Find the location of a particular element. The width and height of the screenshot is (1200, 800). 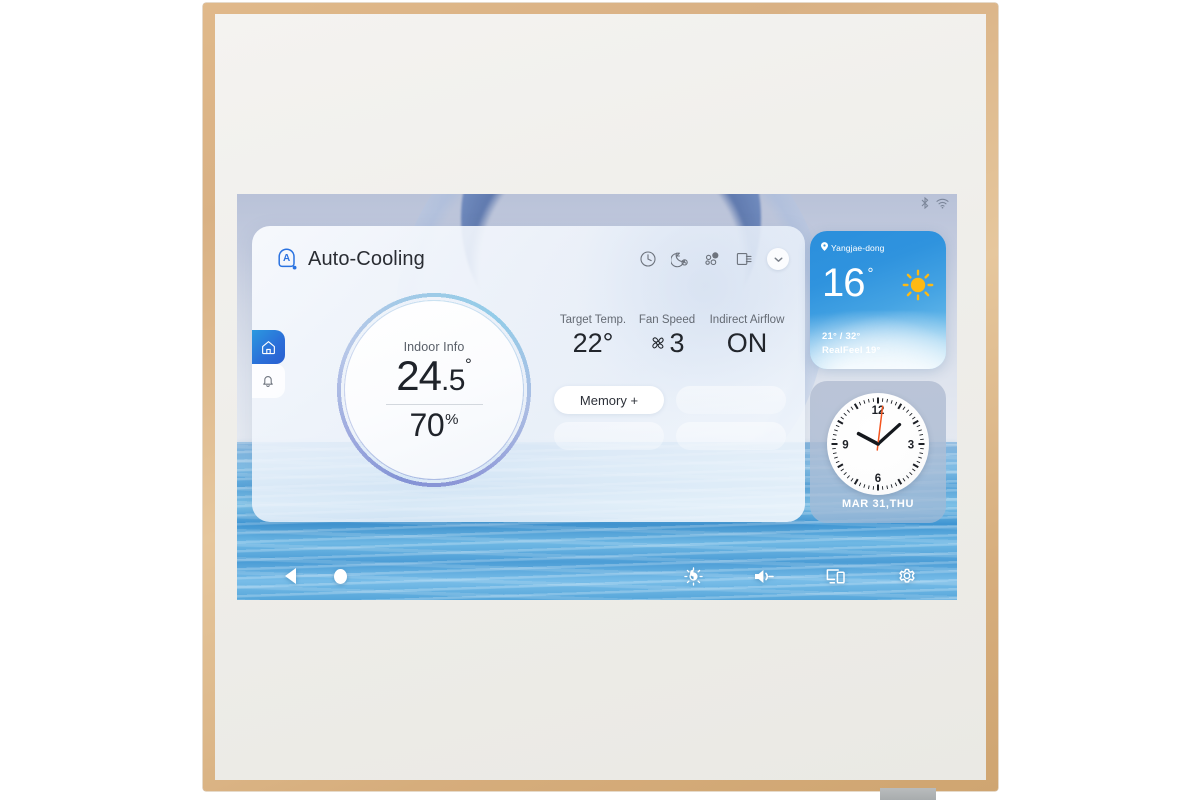

bell-icon is located at coordinates (268, 381).